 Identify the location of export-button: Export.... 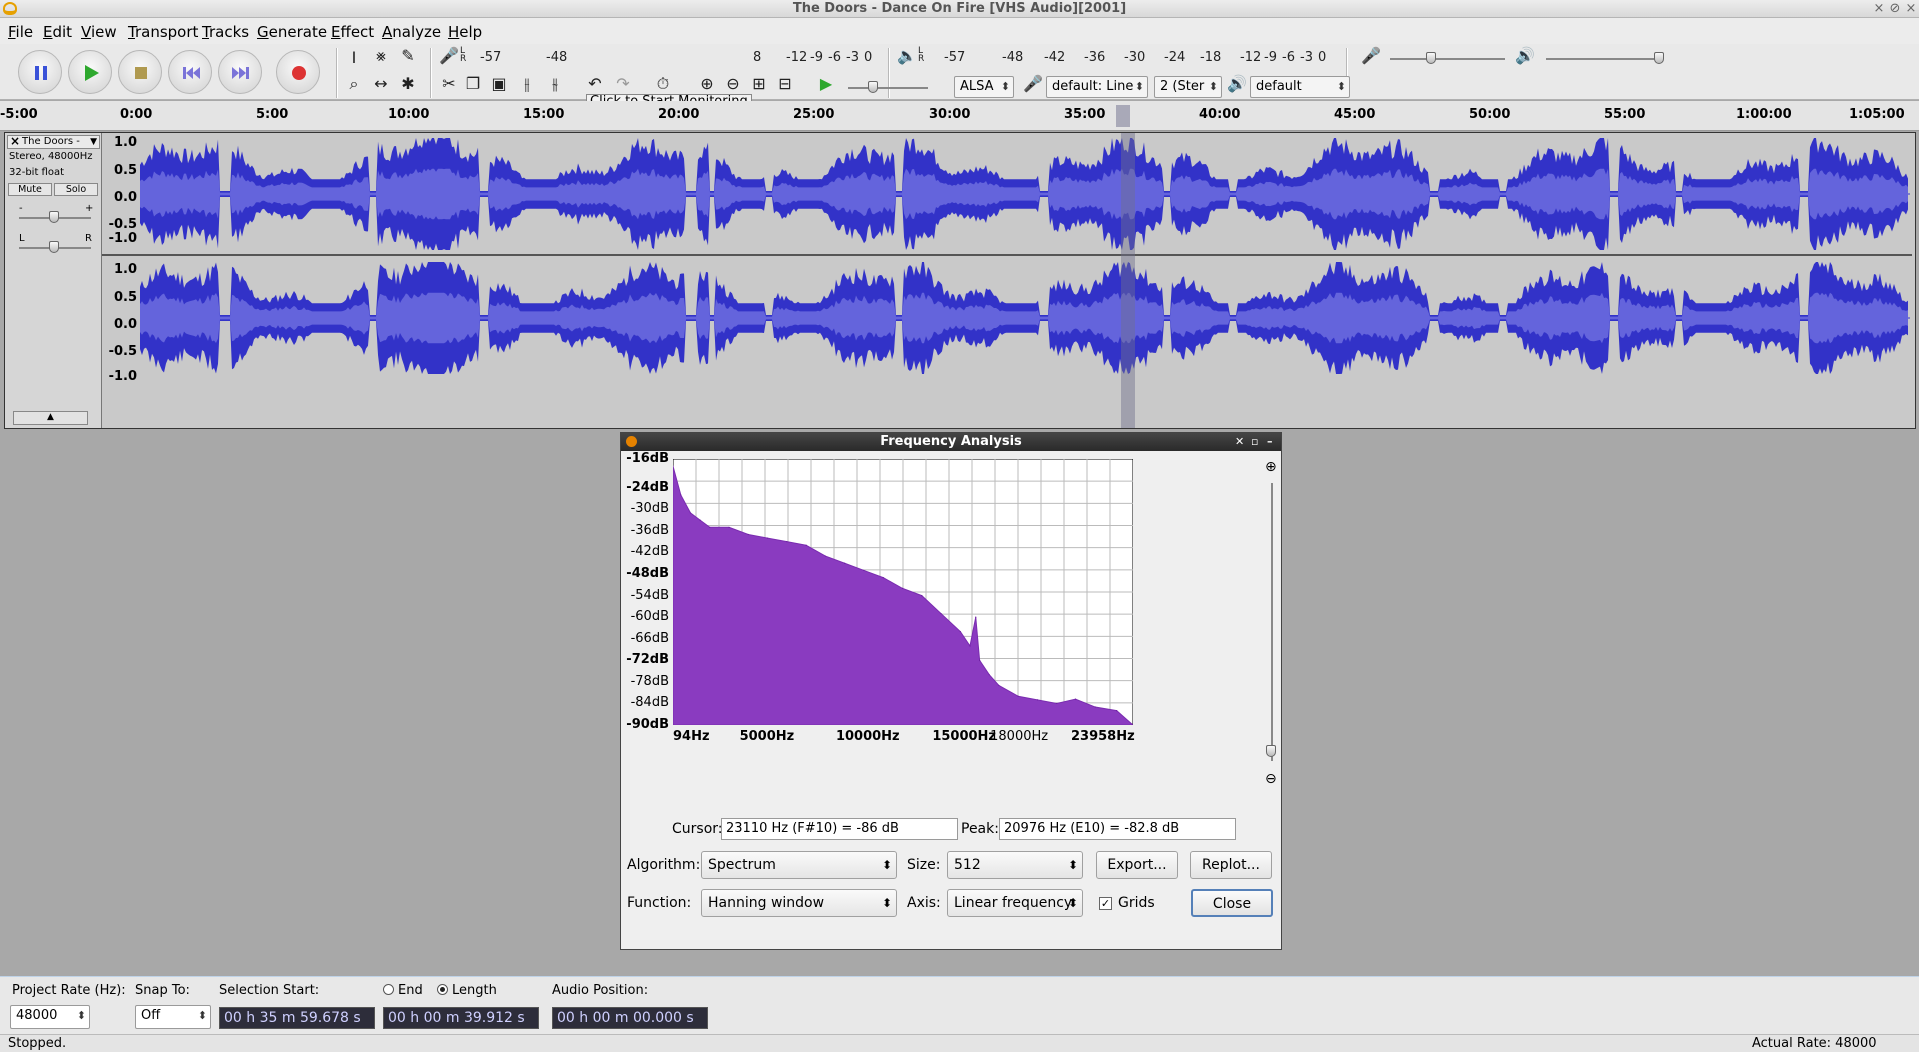
(1137, 865).